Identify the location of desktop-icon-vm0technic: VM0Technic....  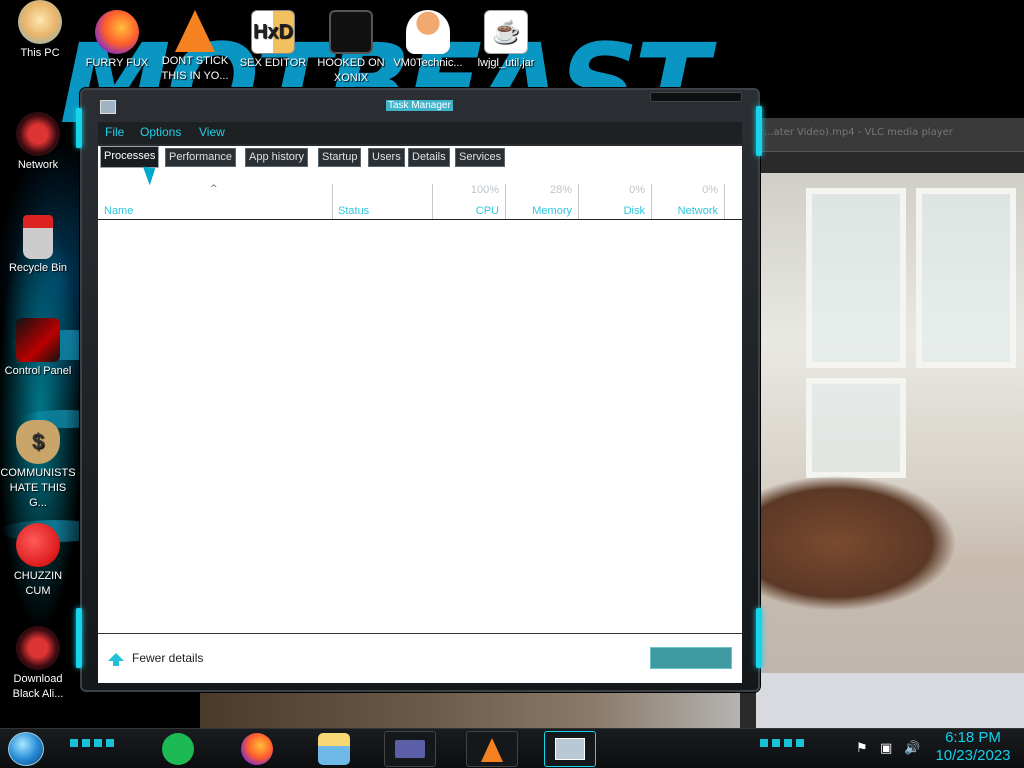
(428, 40).